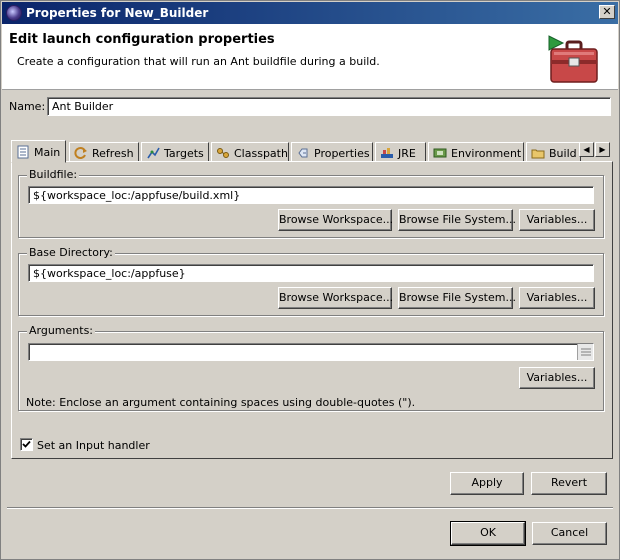 The image size is (620, 560). I want to click on base-directory-field: ${workspace_loc:/appfuse}, so click(311, 273).